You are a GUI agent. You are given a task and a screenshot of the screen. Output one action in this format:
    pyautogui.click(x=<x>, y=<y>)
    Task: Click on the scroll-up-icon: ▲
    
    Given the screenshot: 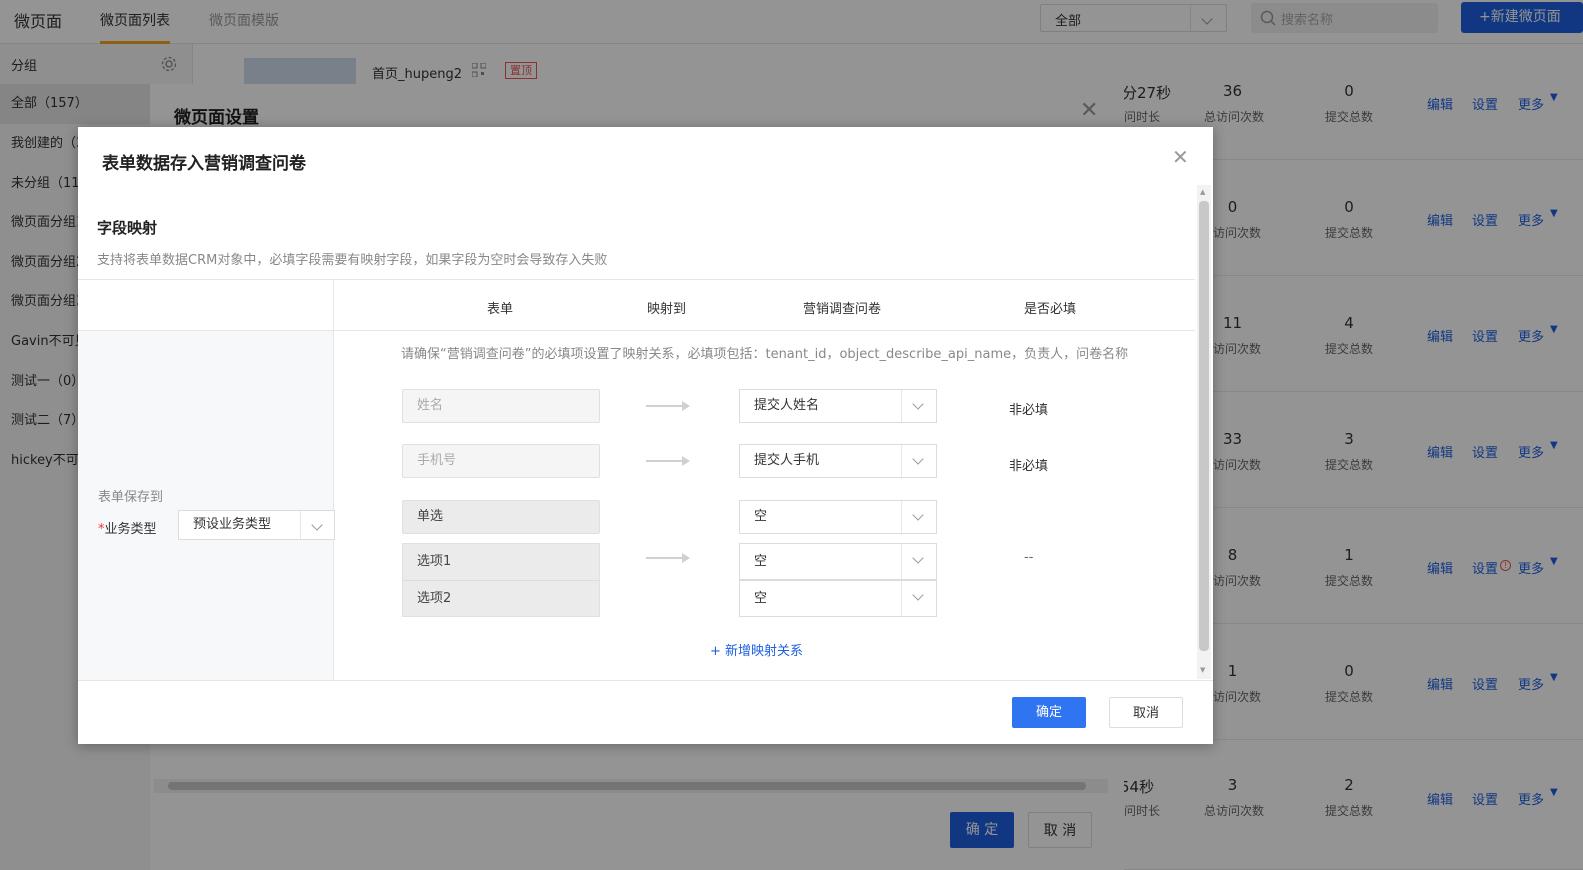 What is the action you would take?
    pyautogui.click(x=1202, y=192)
    